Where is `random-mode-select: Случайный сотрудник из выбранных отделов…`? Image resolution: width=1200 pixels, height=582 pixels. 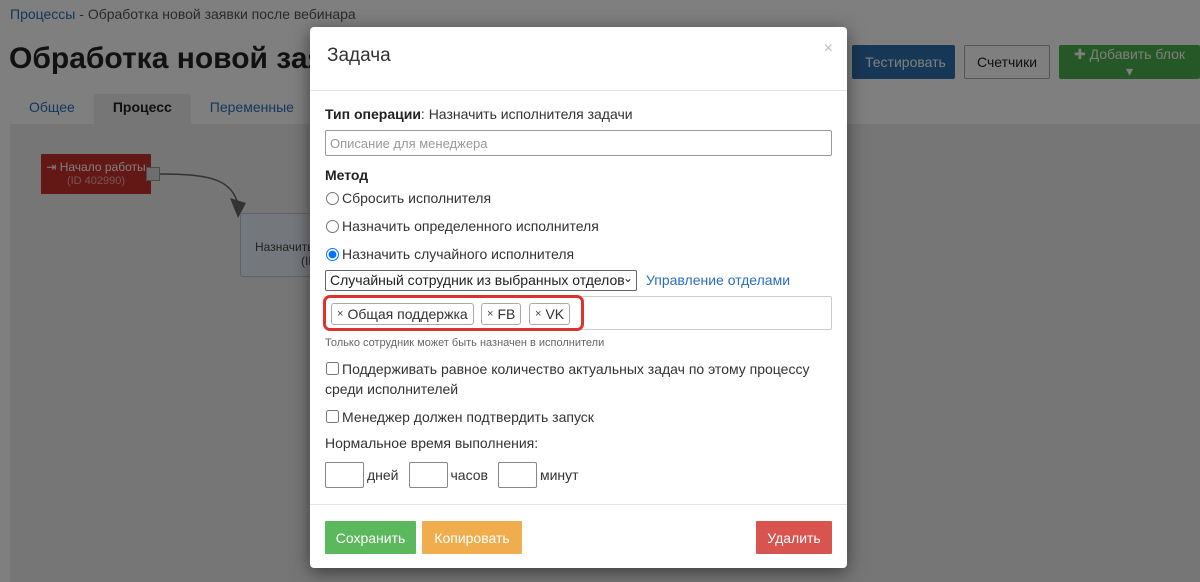
random-mode-select: Случайный сотрудник из выбранных отделов… is located at coordinates (481, 280).